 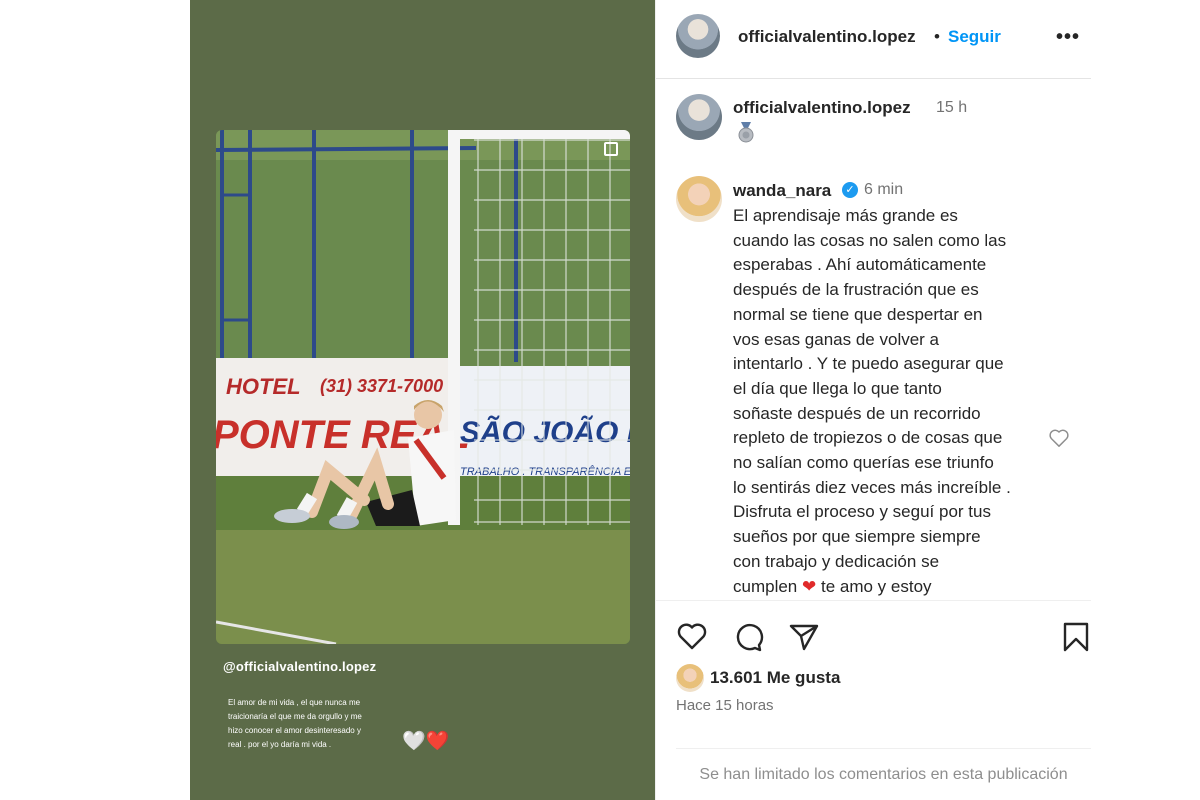 What do you see at coordinates (611, 149) in the screenshot?
I see `multiple-photos-icon` at bounding box center [611, 149].